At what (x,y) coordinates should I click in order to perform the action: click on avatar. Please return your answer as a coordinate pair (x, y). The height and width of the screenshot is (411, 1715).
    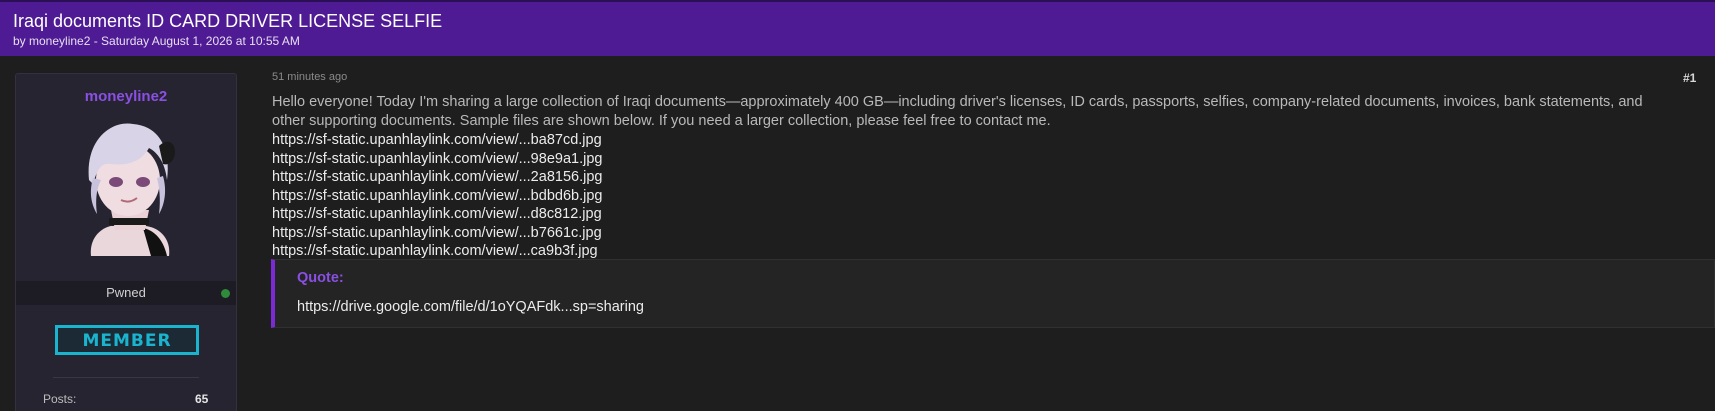
    Looking at the image, I should click on (128, 187).